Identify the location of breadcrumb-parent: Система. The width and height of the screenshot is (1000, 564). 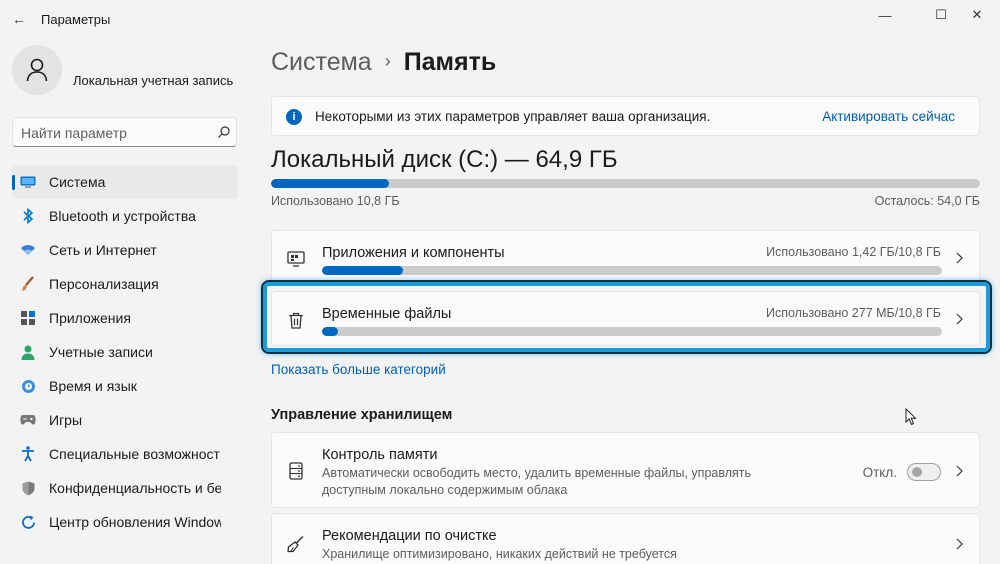
(321, 62).